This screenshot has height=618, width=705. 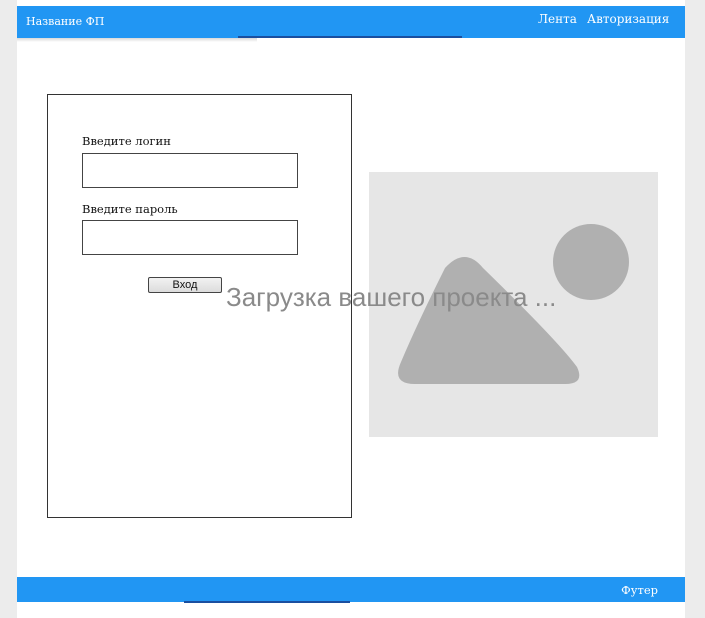 What do you see at coordinates (185, 285) in the screenshot?
I see `login-button: Вход` at bounding box center [185, 285].